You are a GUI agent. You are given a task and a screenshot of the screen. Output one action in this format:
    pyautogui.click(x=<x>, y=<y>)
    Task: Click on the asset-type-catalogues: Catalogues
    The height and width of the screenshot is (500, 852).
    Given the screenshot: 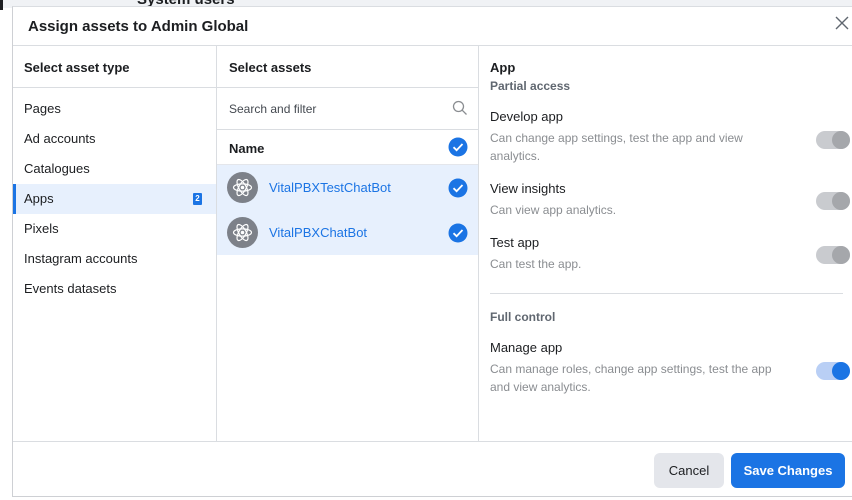 What is the action you would take?
    pyautogui.click(x=114, y=169)
    